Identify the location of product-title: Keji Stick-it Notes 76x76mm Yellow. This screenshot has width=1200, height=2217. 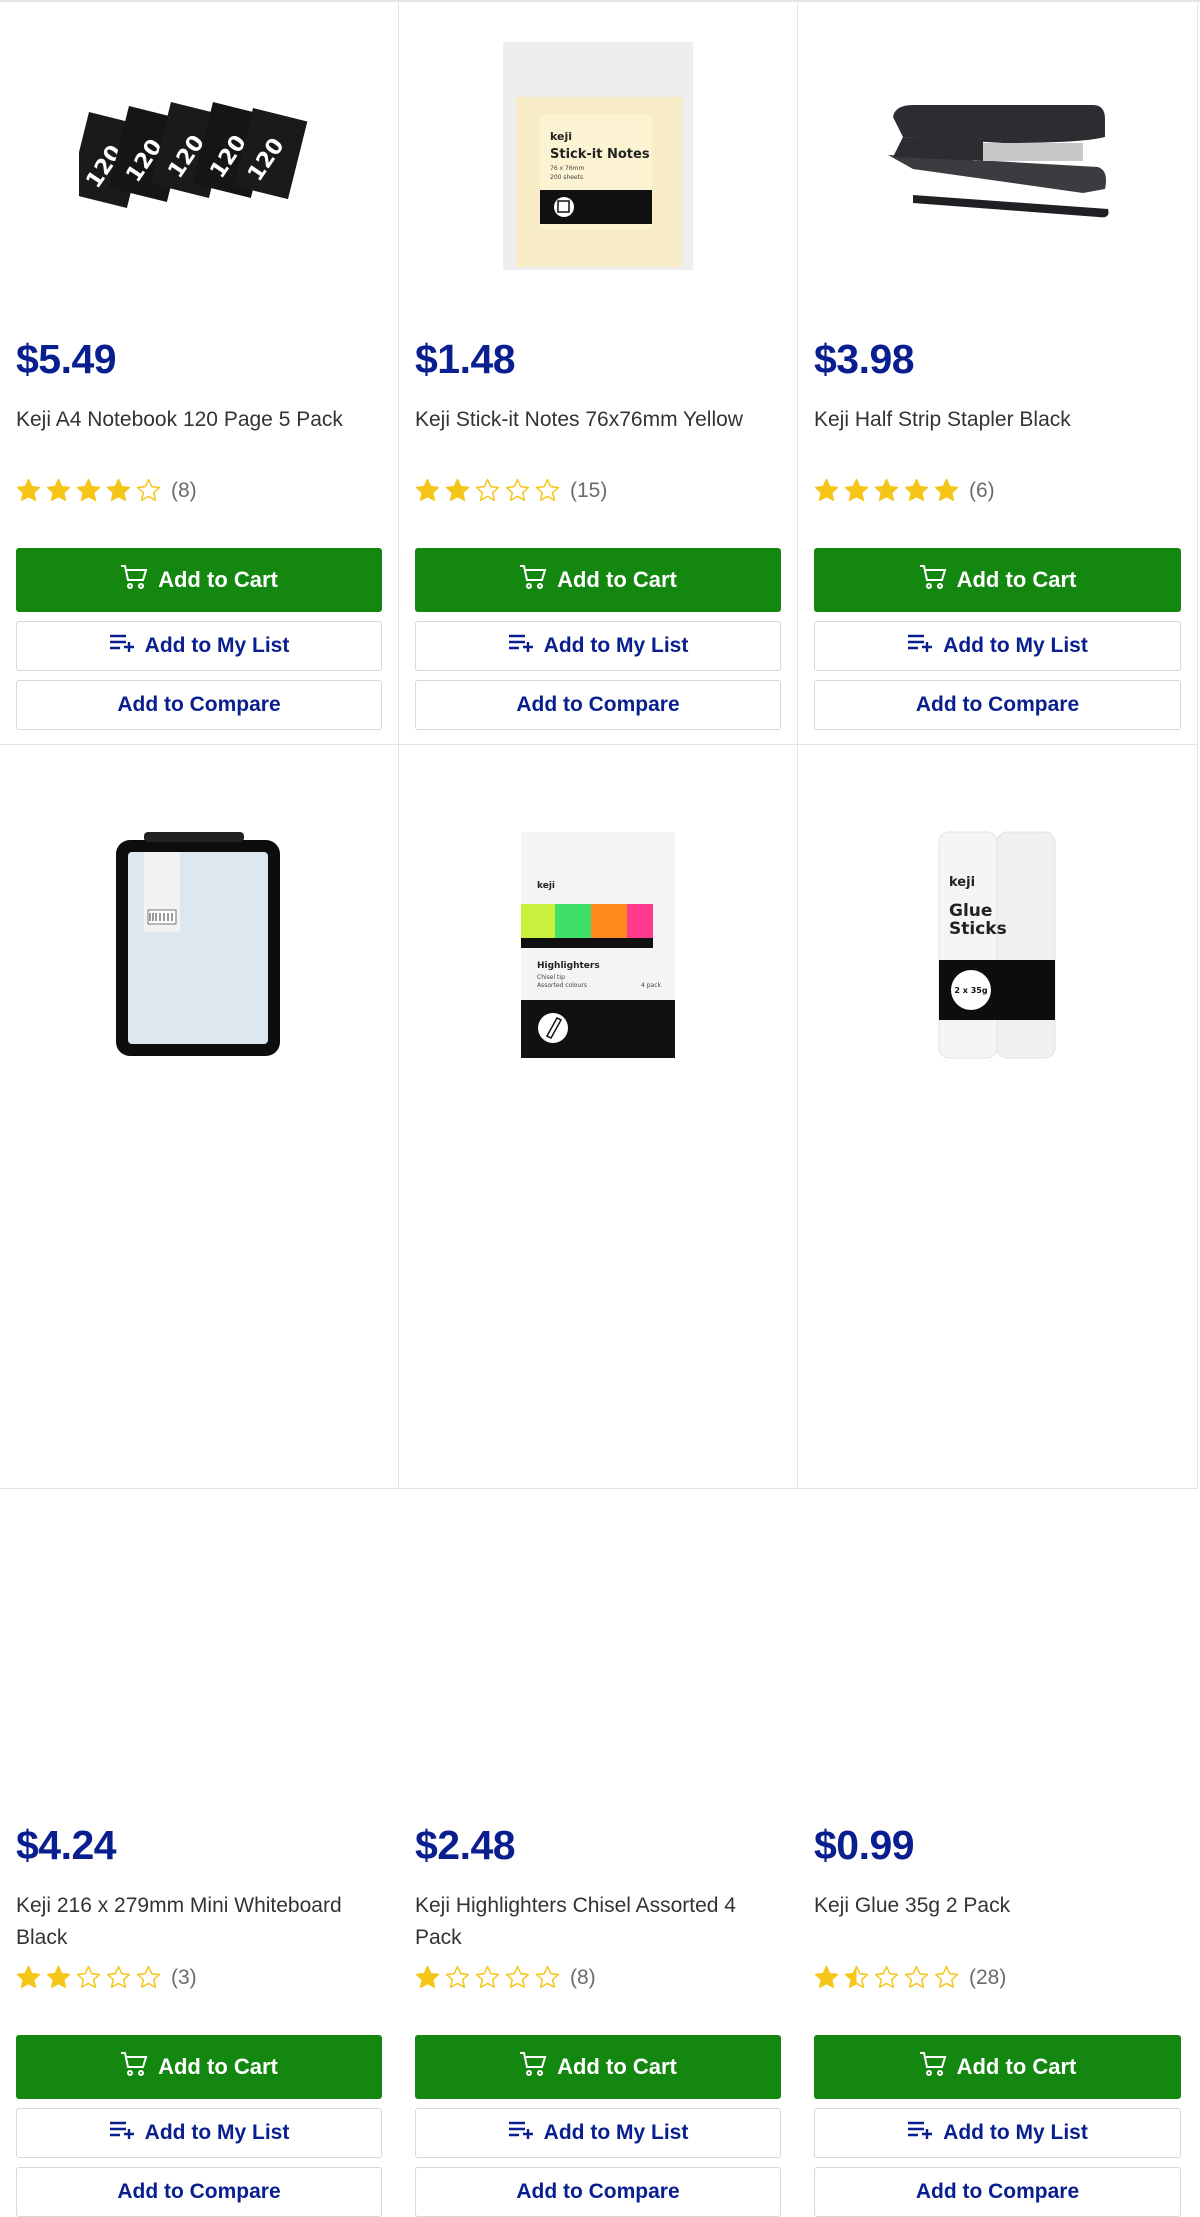
(594, 420).